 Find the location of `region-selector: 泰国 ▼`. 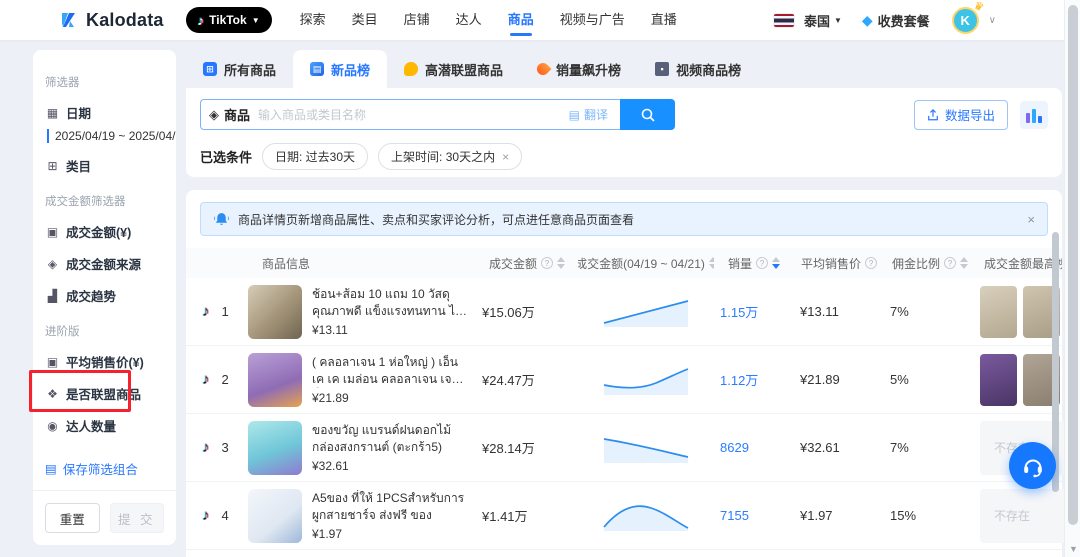

region-selector: 泰国 ▼ is located at coordinates (823, 20).